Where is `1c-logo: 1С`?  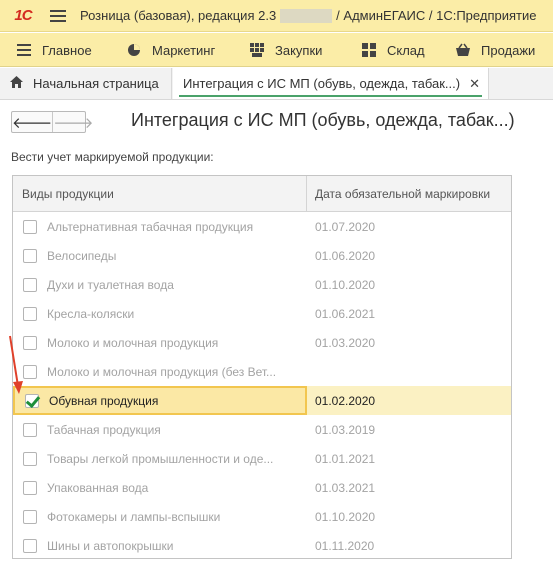
1c-logo: 1С is located at coordinates (23, 15).